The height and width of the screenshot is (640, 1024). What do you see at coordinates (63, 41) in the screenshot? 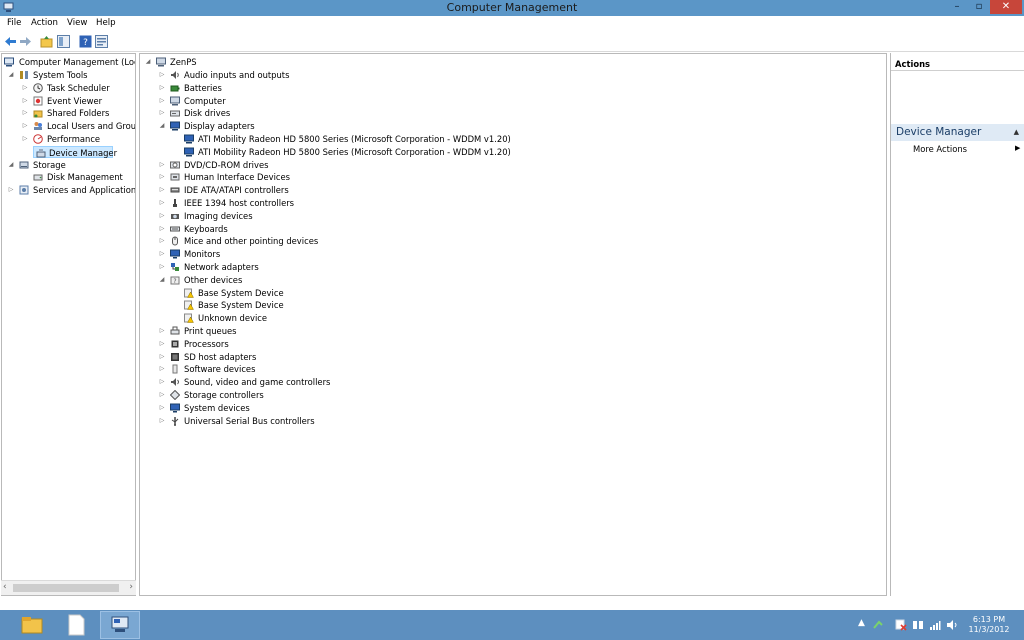
I see `show-hide-tree-icon` at bounding box center [63, 41].